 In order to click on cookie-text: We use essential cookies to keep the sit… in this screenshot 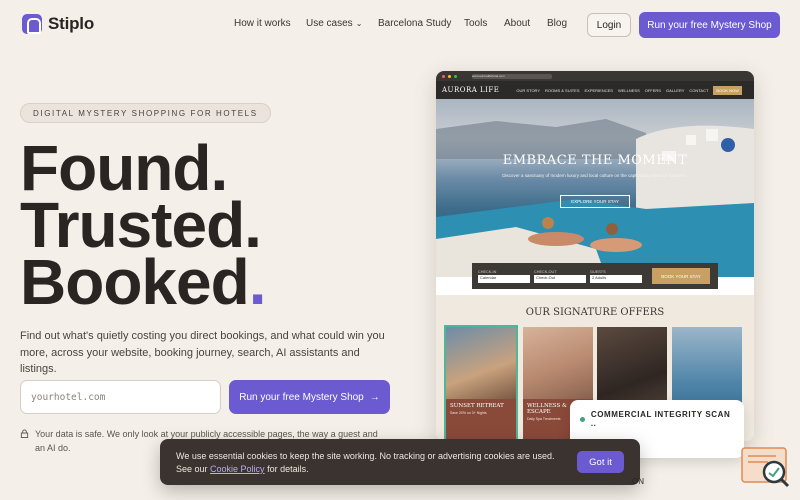, I will do `click(371, 463)`.